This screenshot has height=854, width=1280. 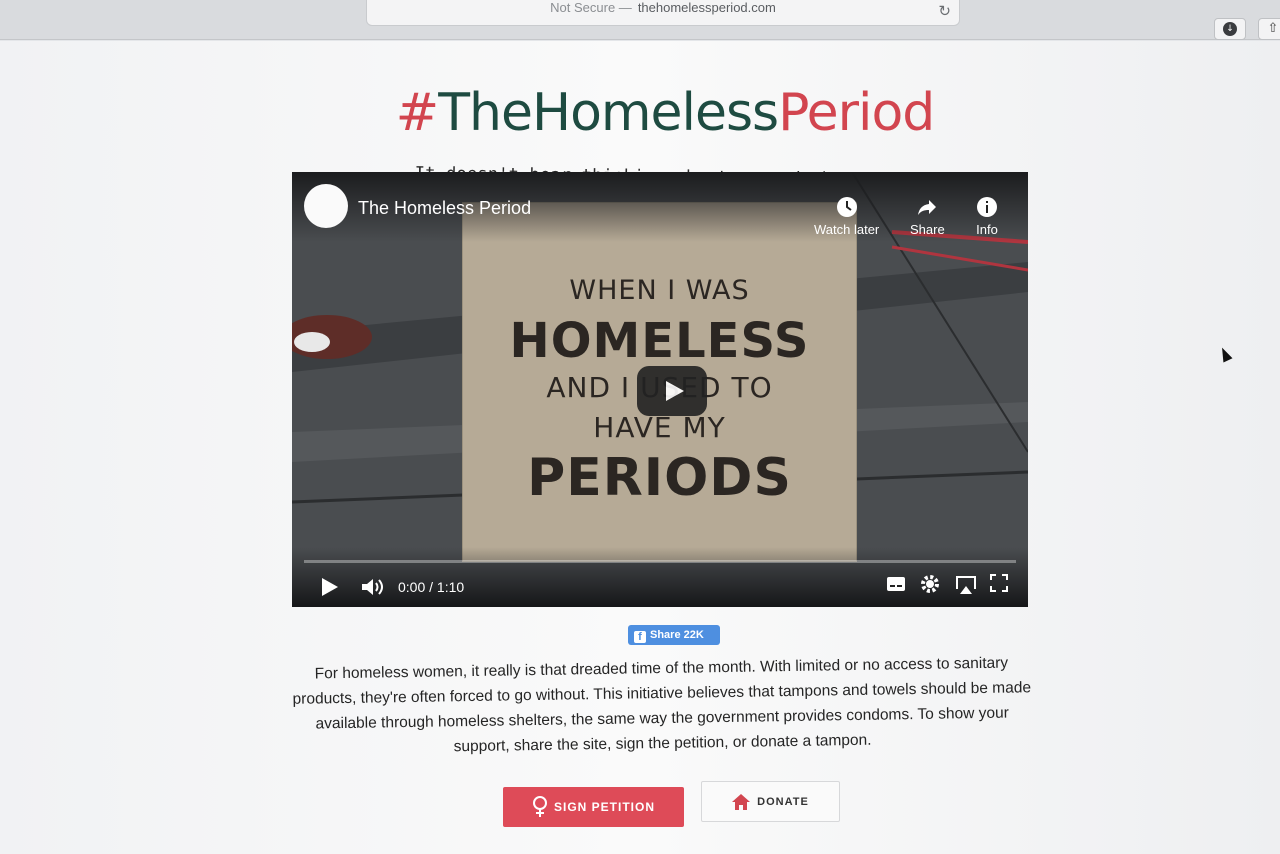 What do you see at coordinates (987, 229) in the screenshot?
I see `info-label: Info` at bounding box center [987, 229].